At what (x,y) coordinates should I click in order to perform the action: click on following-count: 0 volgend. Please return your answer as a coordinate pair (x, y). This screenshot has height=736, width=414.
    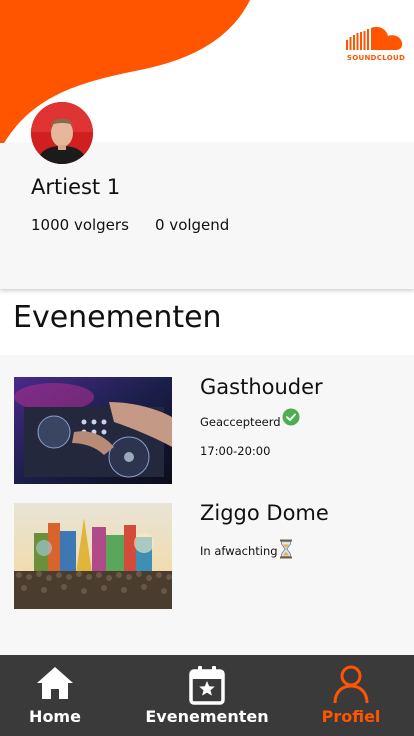
    Looking at the image, I should click on (192, 225).